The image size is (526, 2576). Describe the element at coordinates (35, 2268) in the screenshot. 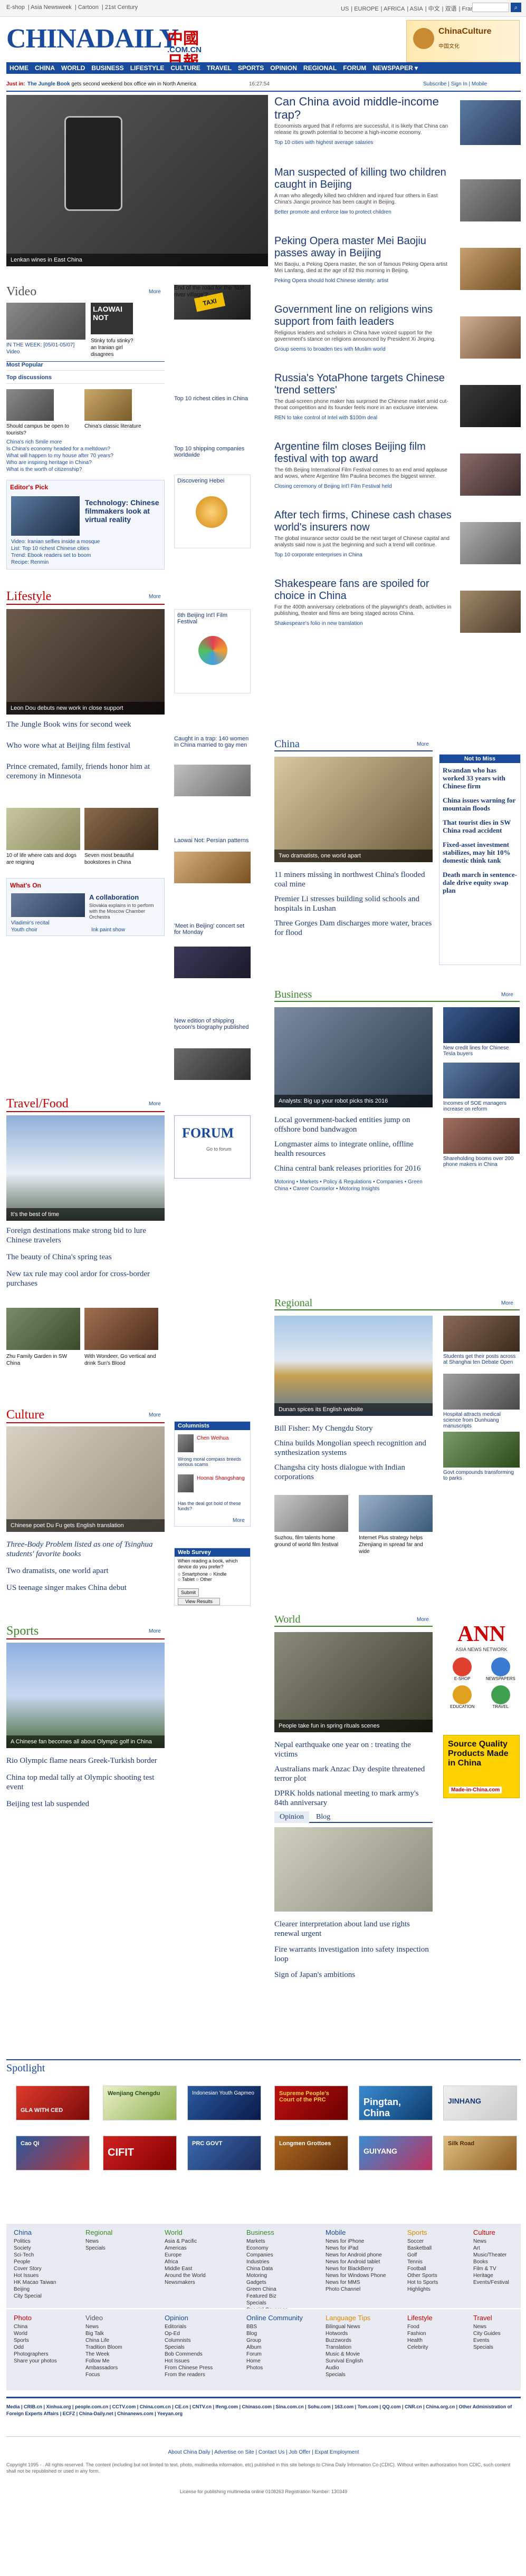

I see `footer-link: Cover Story` at that location.